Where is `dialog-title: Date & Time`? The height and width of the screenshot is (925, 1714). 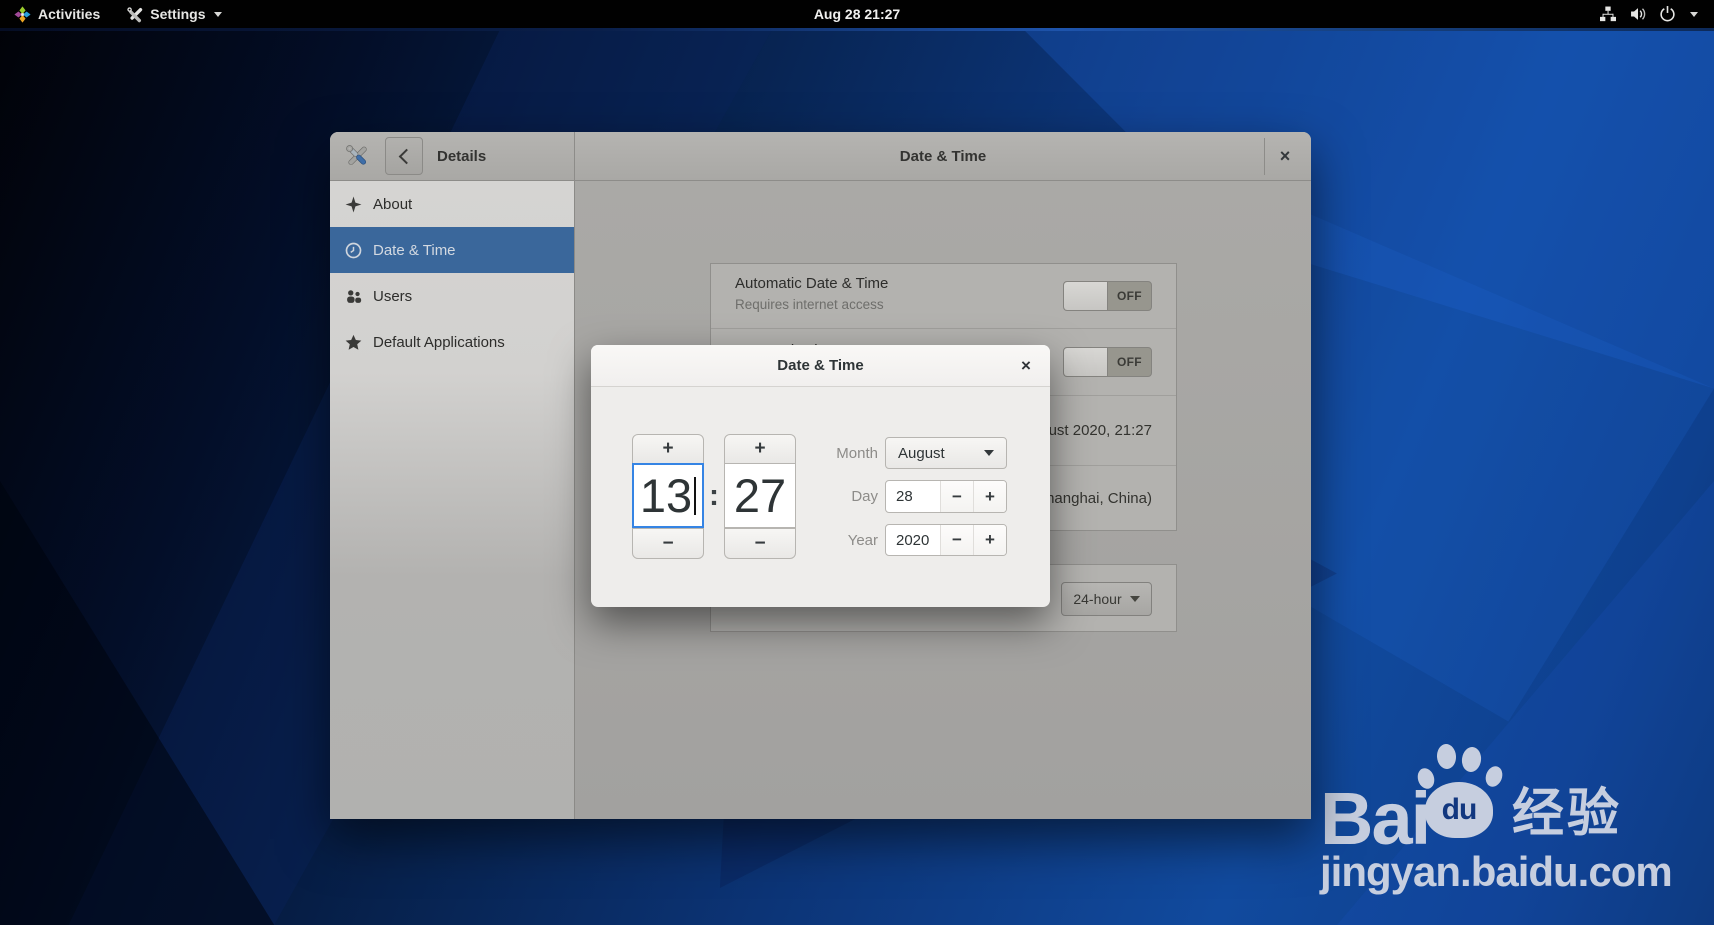 dialog-title: Date & Time is located at coordinates (820, 365).